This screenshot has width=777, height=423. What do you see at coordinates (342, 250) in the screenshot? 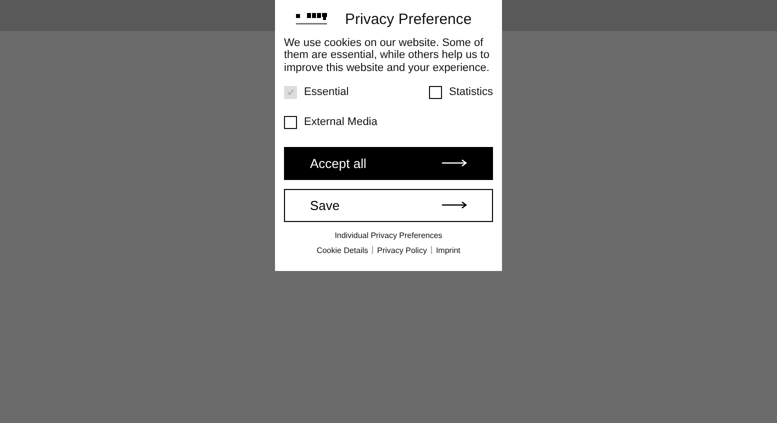
I see `footer-link: Cookie Details` at bounding box center [342, 250].